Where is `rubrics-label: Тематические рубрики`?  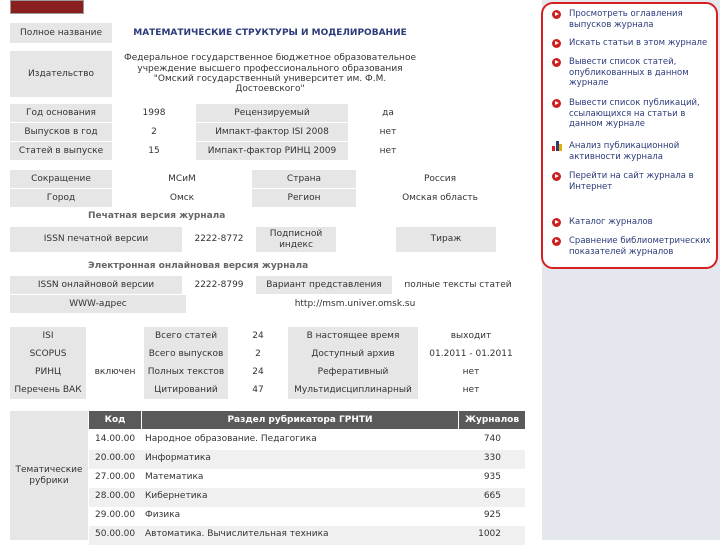 rubrics-label: Тематические рубрики is located at coordinates (49, 475).